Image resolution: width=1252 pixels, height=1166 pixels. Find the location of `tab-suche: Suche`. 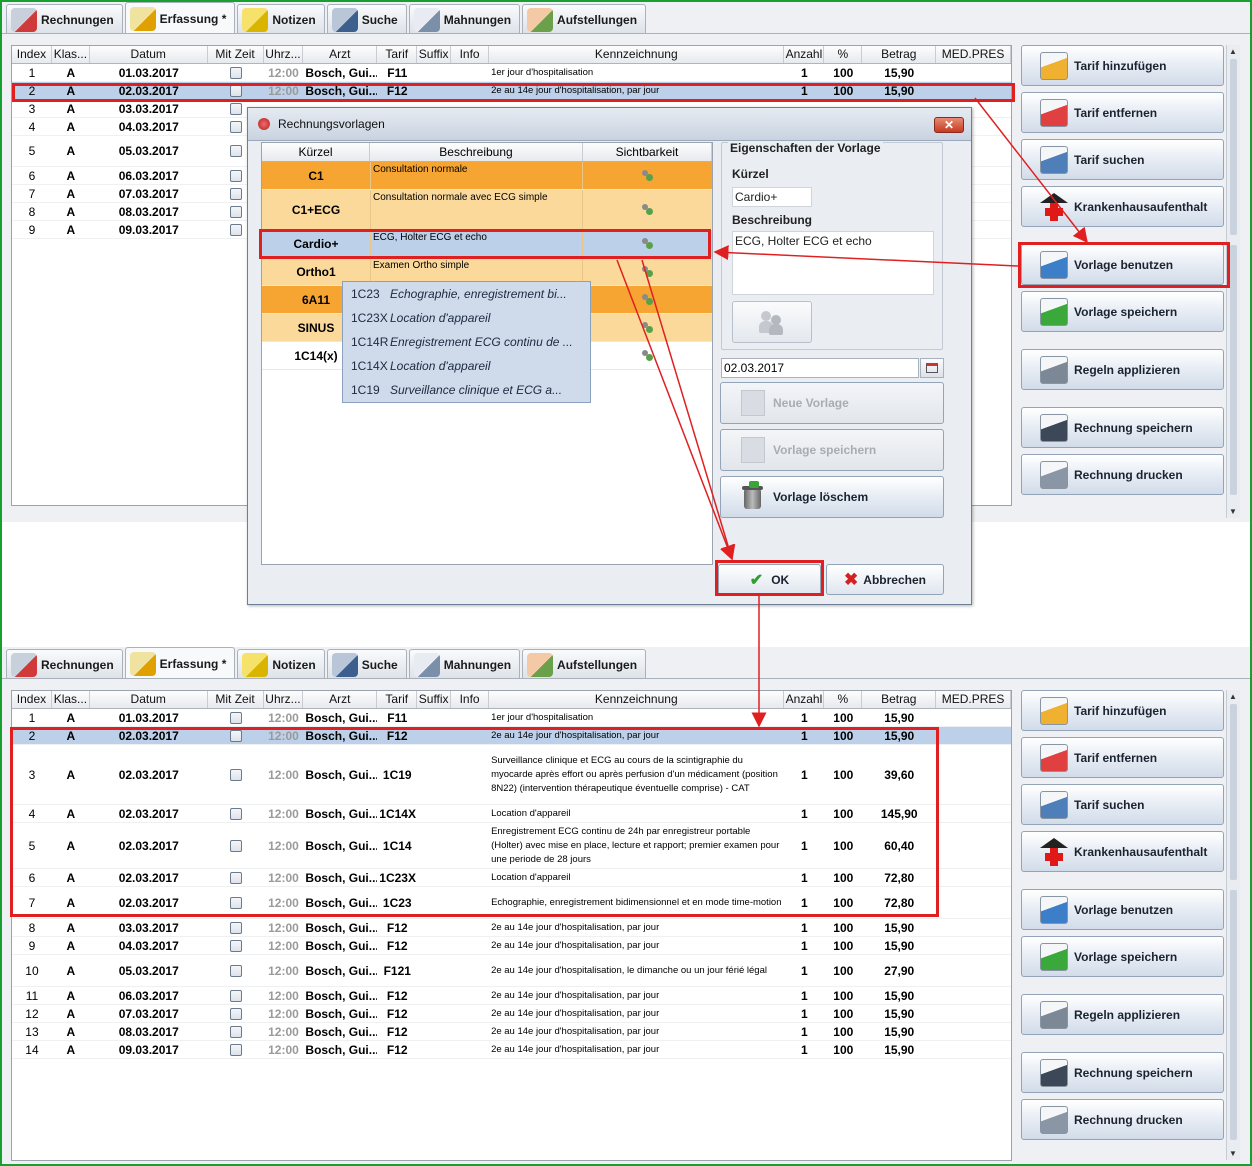

tab-suche: Suche is located at coordinates (366, 664).